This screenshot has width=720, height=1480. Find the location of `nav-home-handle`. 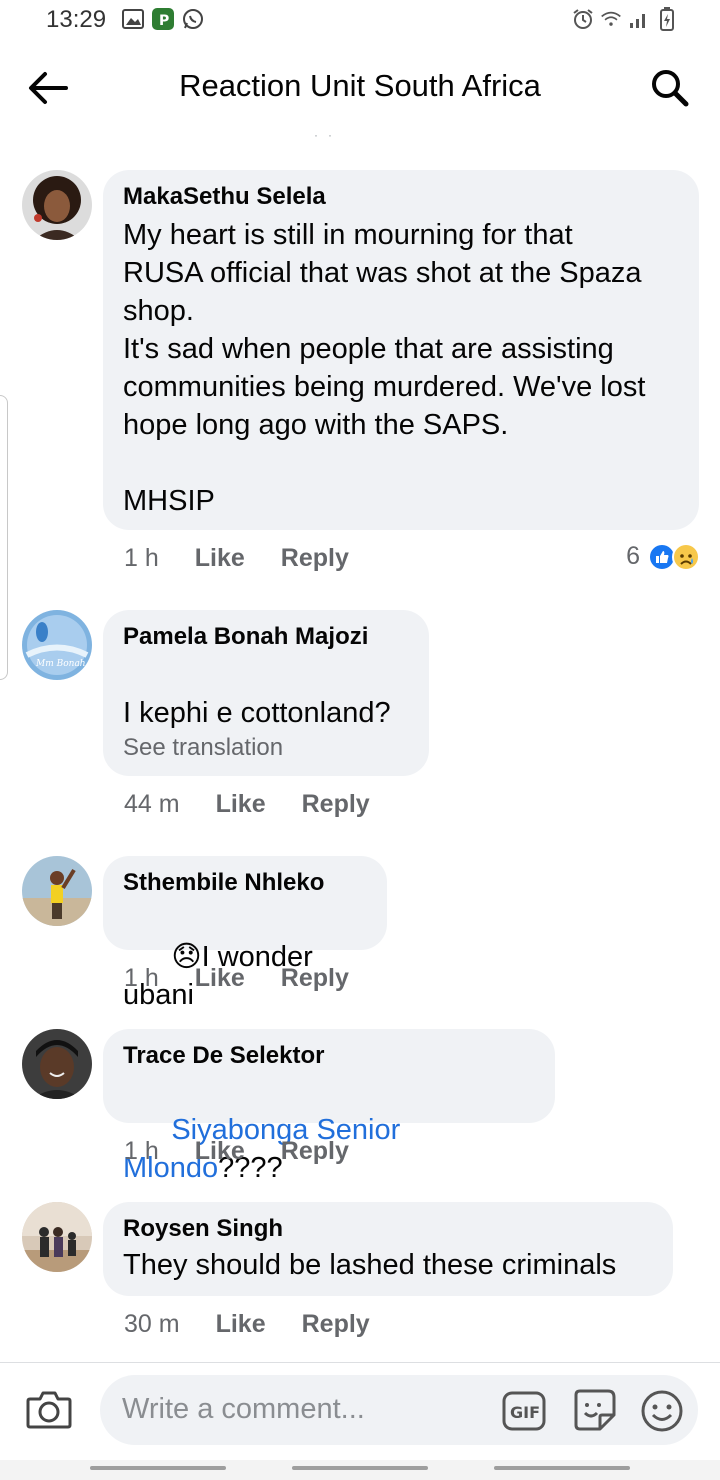

nav-home-handle is located at coordinates (360, 1468).